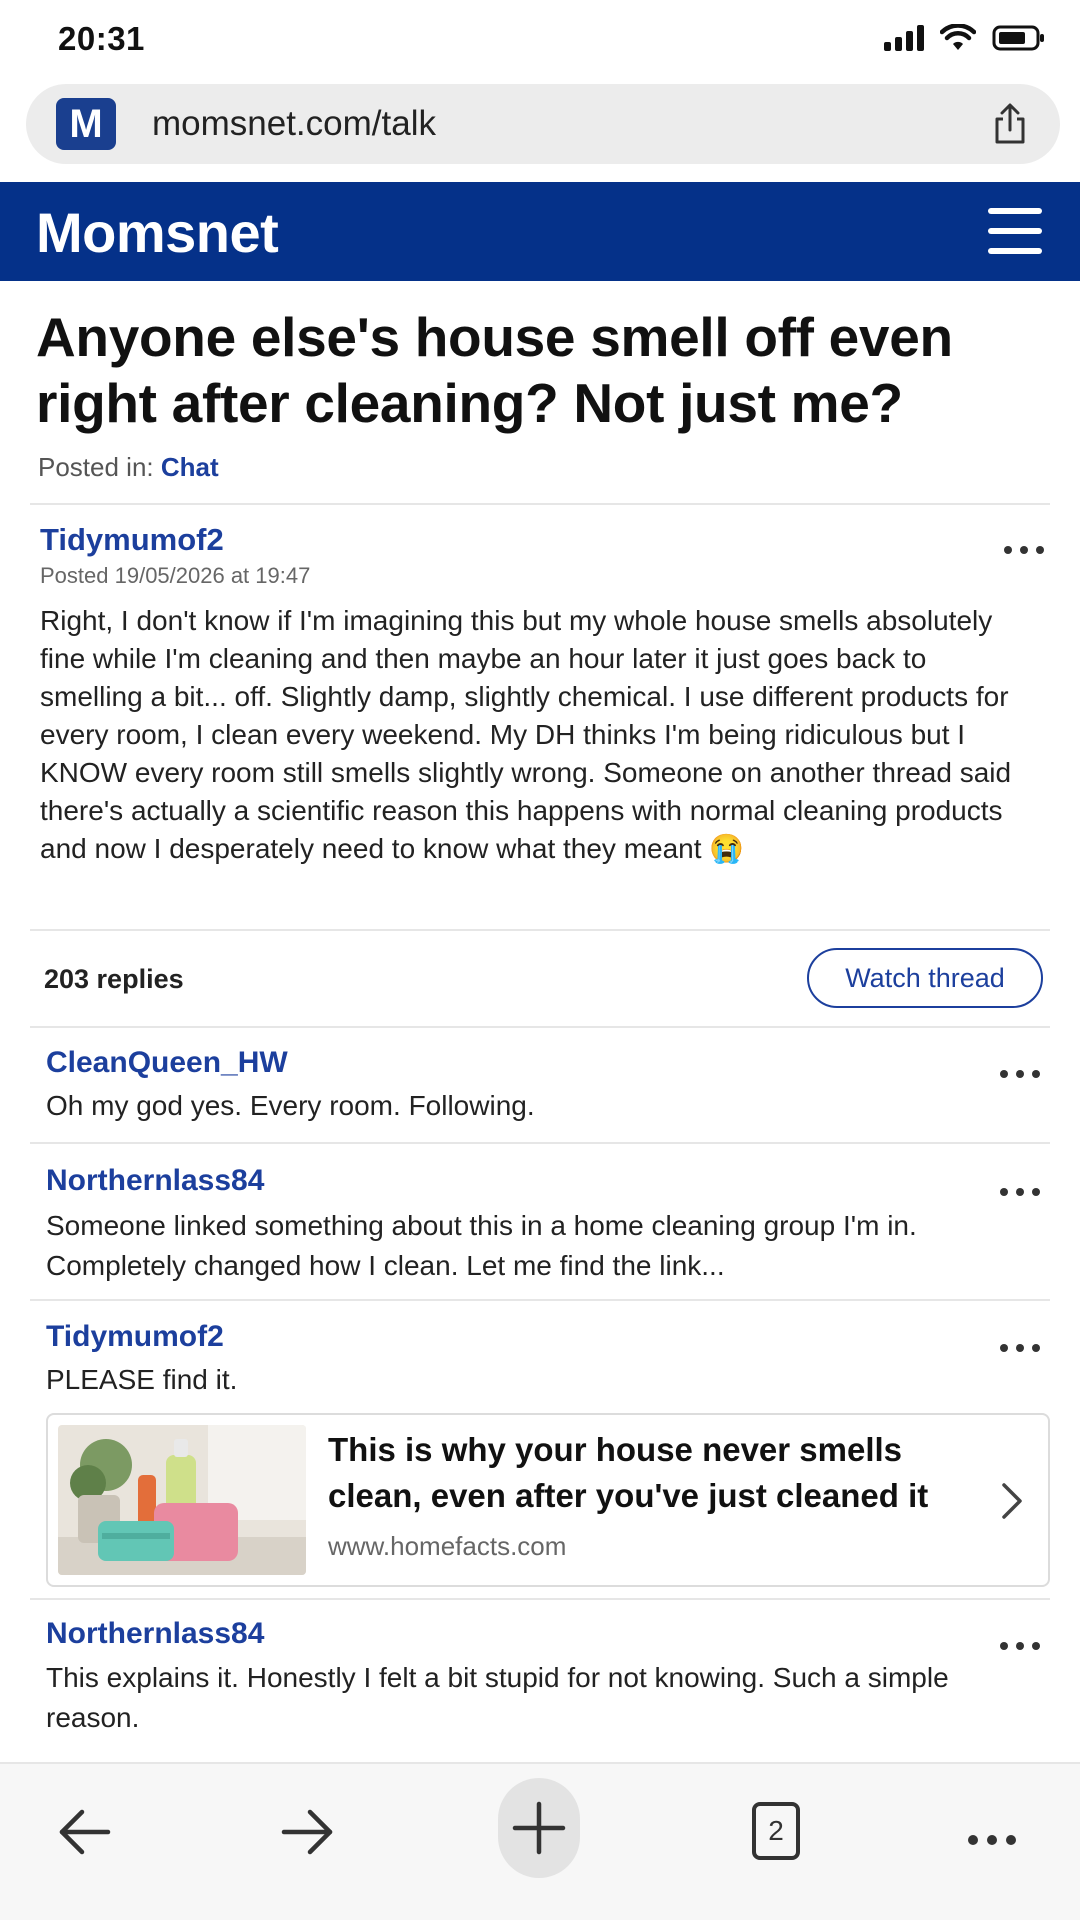 This screenshot has width=1080, height=1920. Describe the element at coordinates (190, 467) in the screenshot. I see `category-link: Chat` at that location.